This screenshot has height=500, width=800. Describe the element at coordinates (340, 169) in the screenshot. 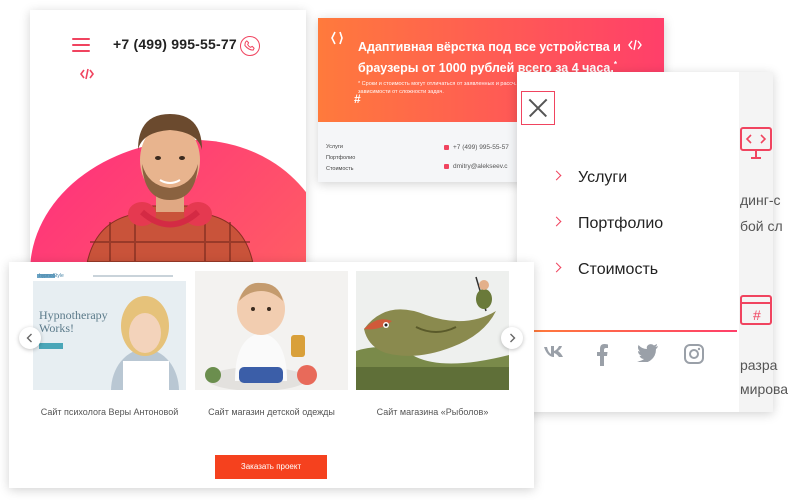

I see `banner-menu-item-pricing: Стоимость` at that location.